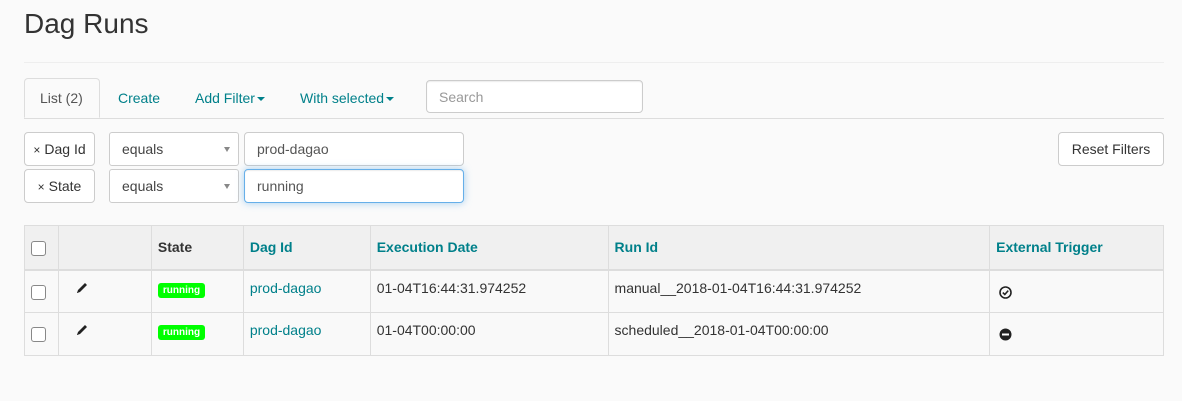 This screenshot has height=401, width=1182. What do you see at coordinates (1005, 293) in the screenshot?
I see `check-circle-icon` at bounding box center [1005, 293].